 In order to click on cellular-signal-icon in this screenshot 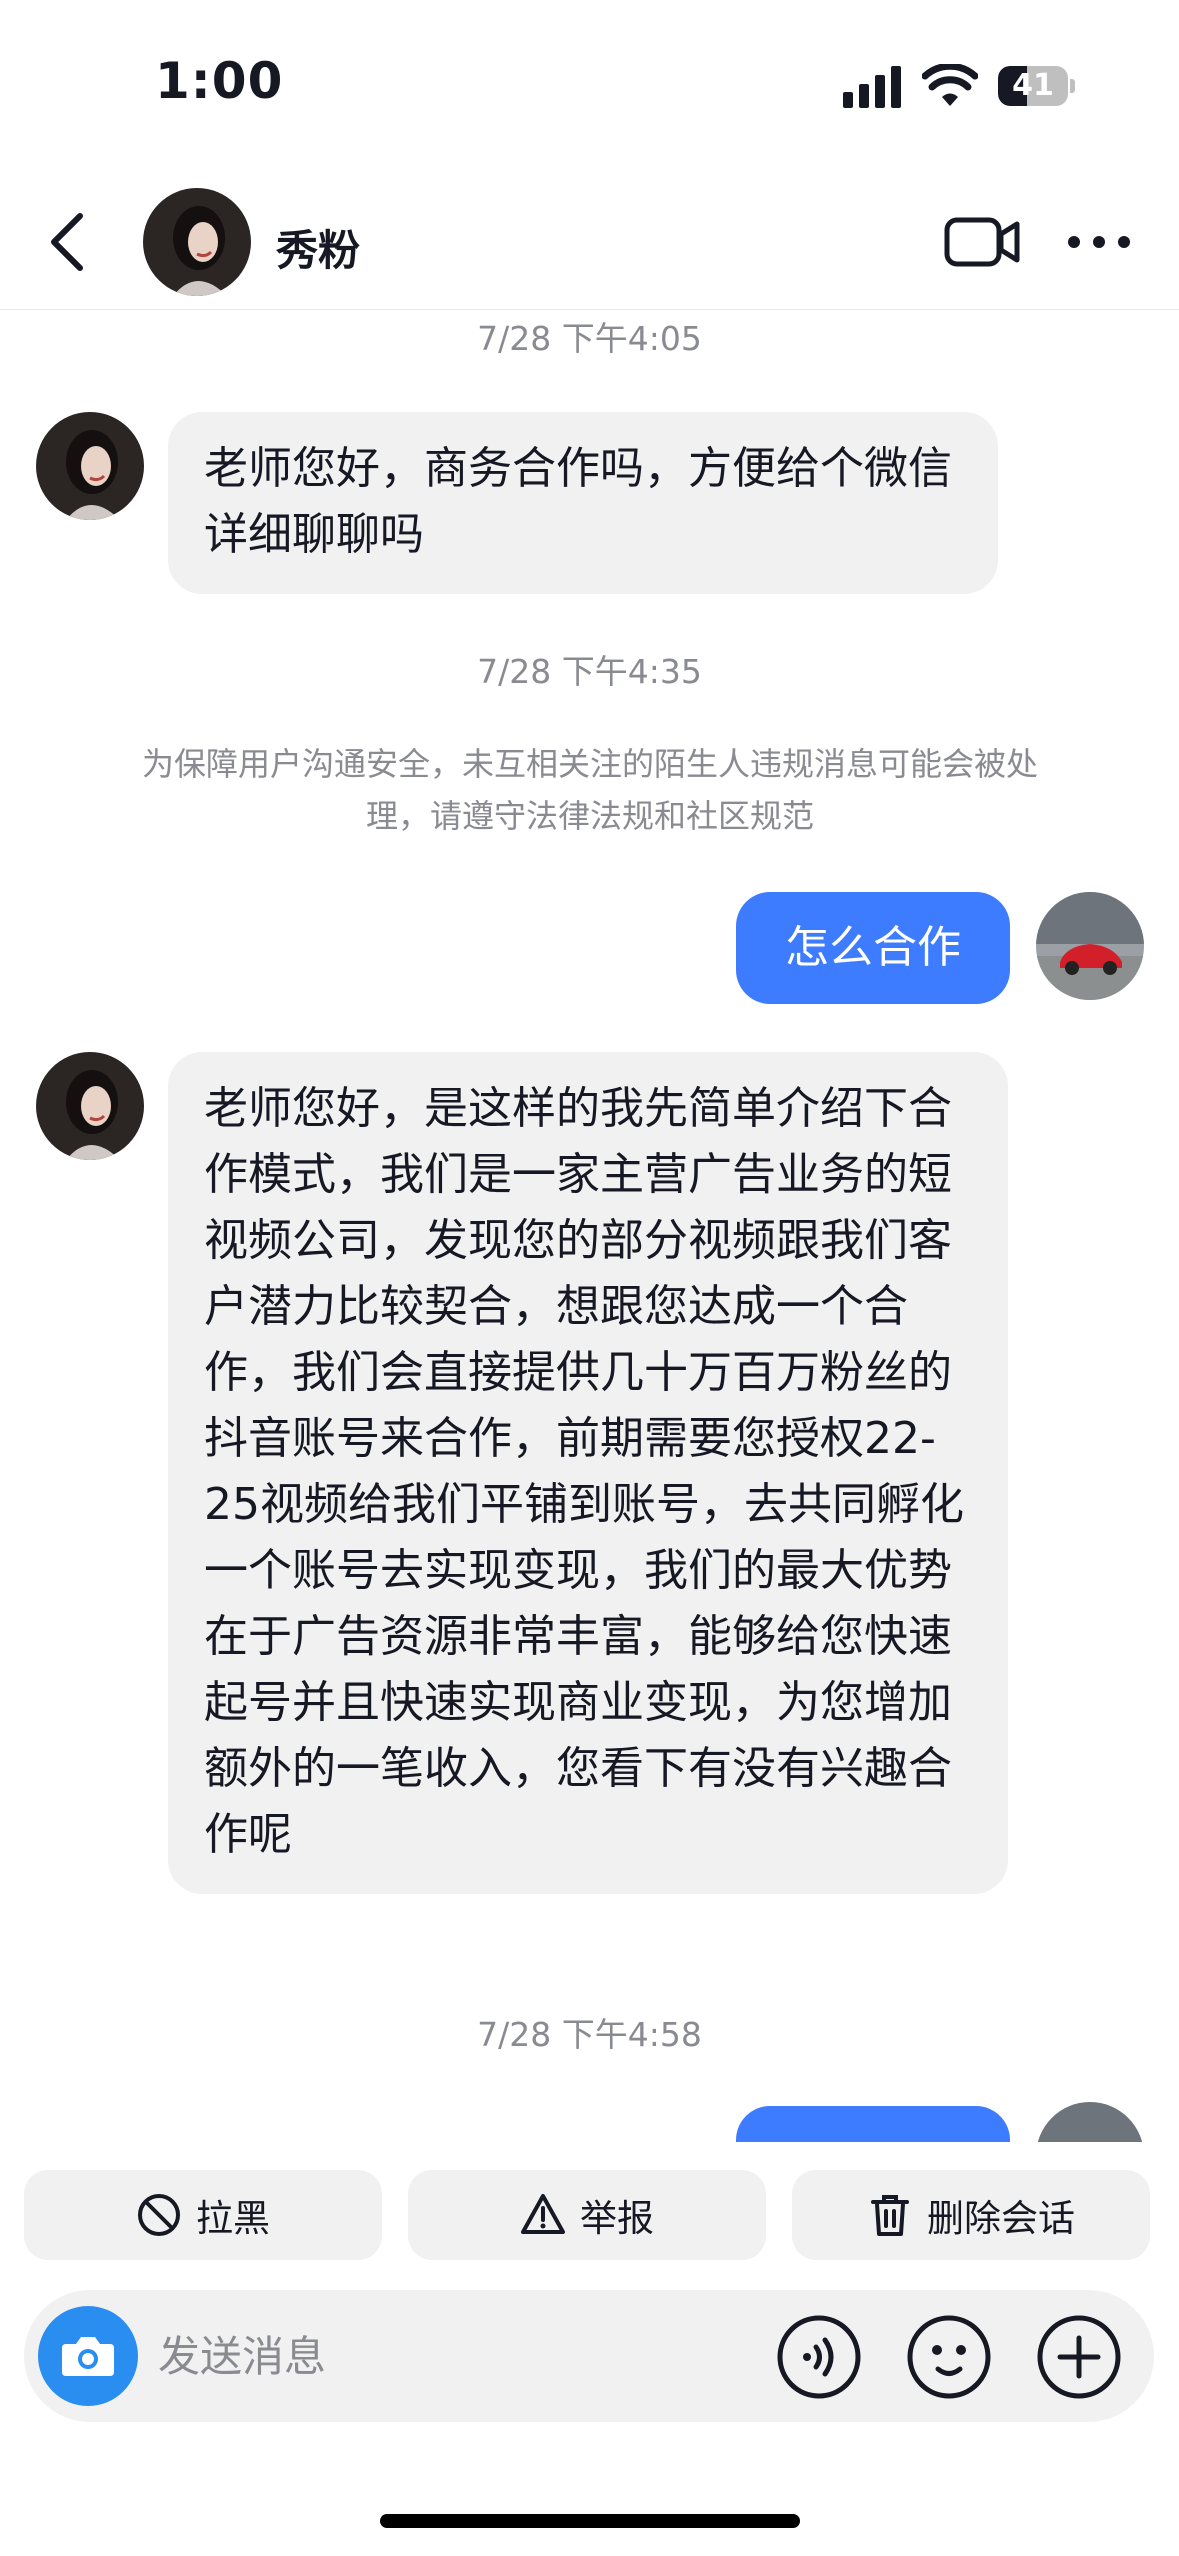, I will do `click(872, 87)`.